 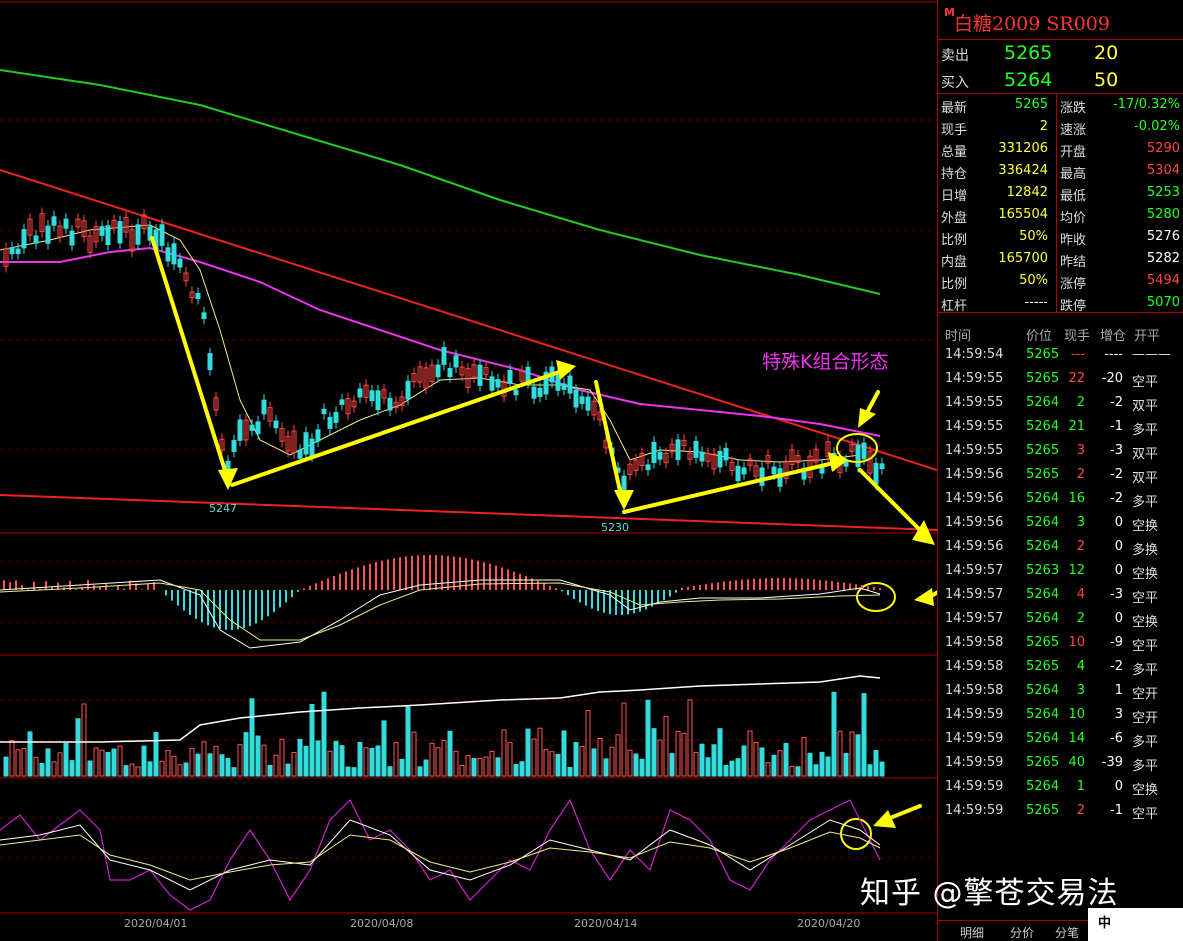 I want to click on tick-row: 14:59:59 5265 40 -39 多平, so click(x=1060, y=763).